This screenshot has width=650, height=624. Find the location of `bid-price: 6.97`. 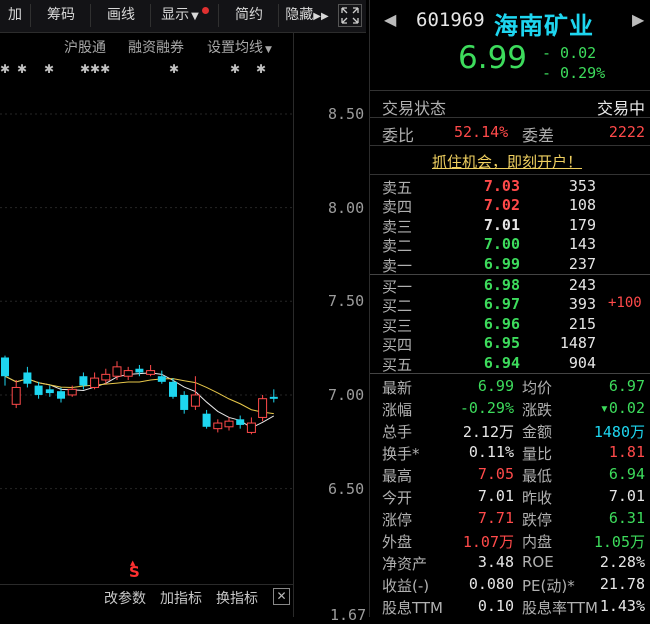

bid-price: 6.97 is located at coordinates (501, 304).